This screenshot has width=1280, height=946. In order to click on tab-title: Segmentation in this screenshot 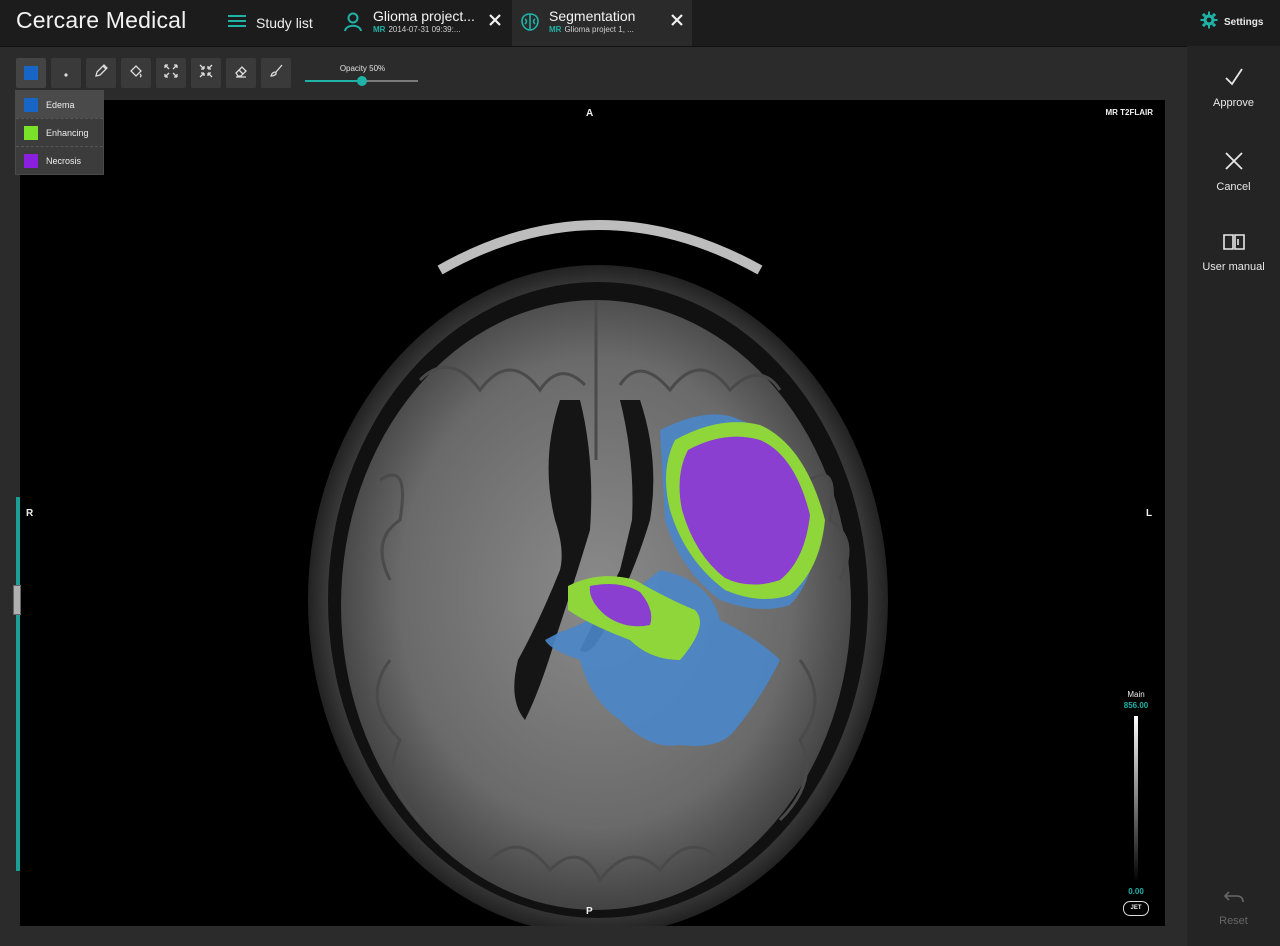, I will do `click(592, 16)`.